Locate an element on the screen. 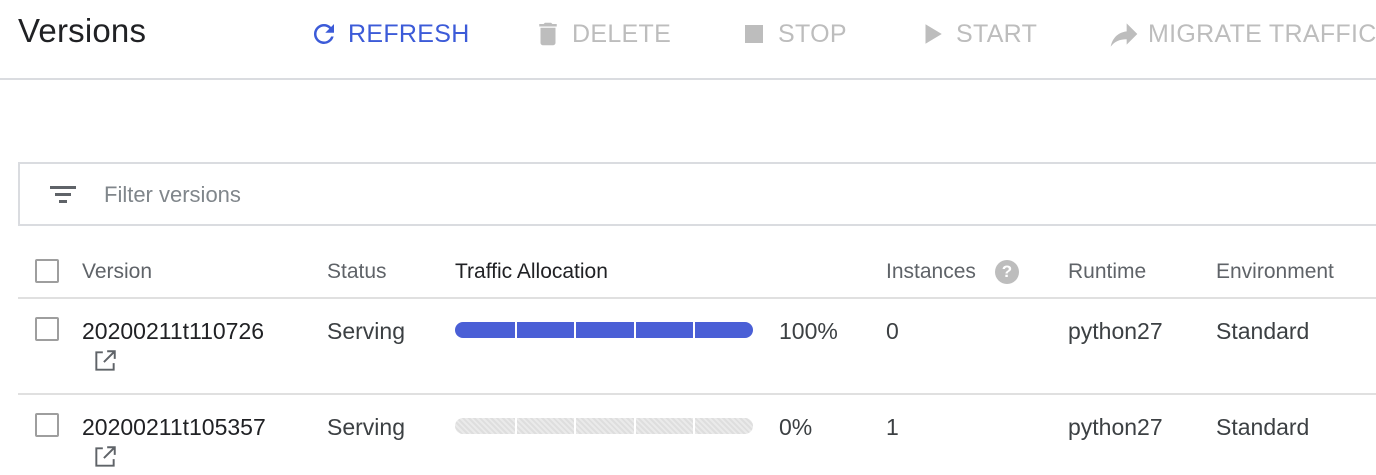 The image size is (1376, 475). migrate-traffic-label: MIGRATE TRAFFIC is located at coordinates (1262, 33).